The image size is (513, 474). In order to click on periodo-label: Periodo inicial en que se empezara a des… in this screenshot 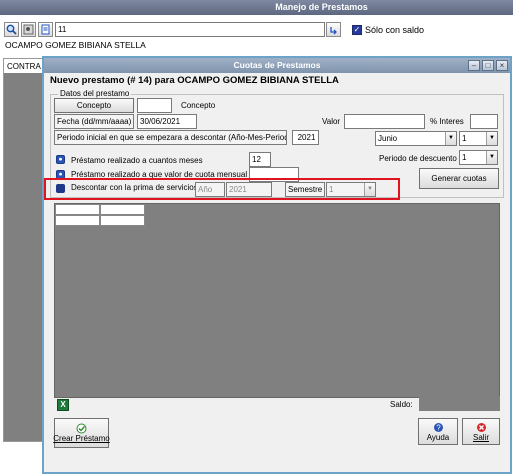, I will do `click(170, 137)`.